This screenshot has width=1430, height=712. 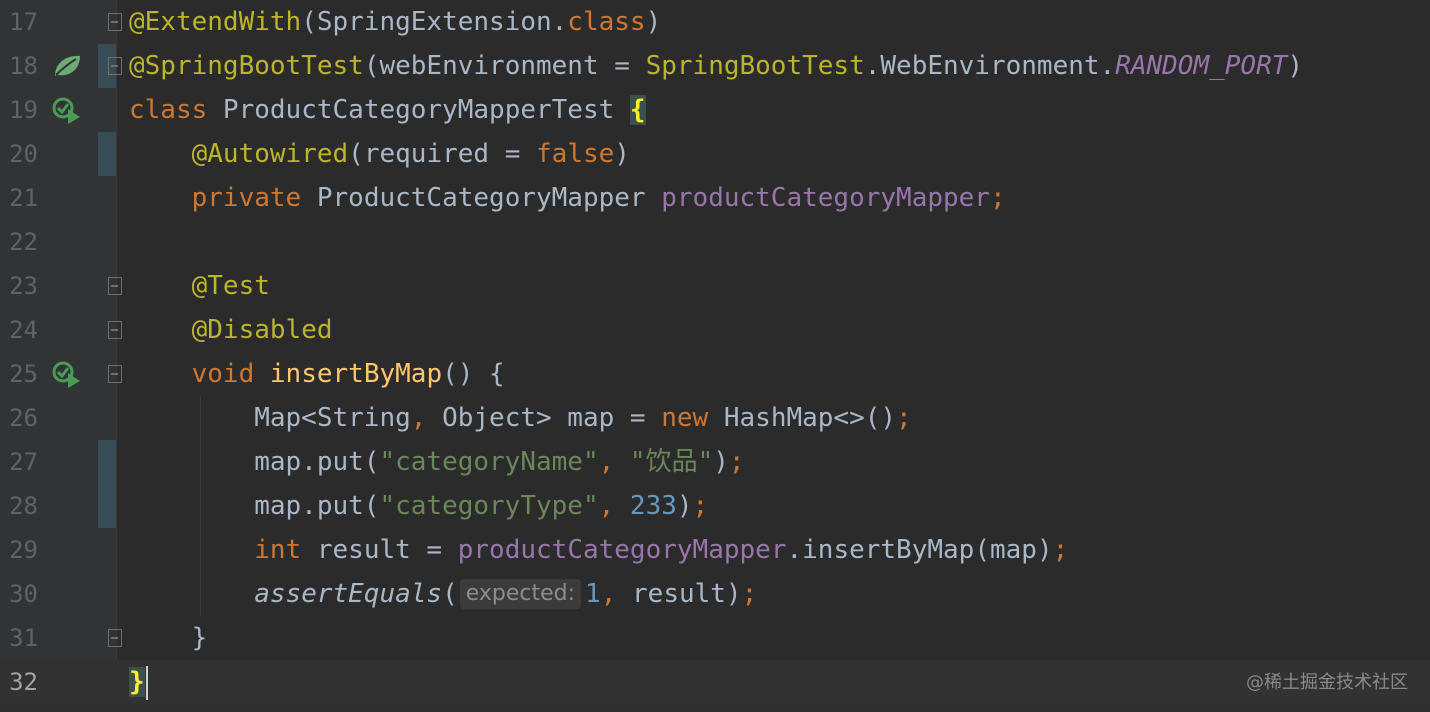 I want to click on line-number: 31, so click(x=23, y=638).